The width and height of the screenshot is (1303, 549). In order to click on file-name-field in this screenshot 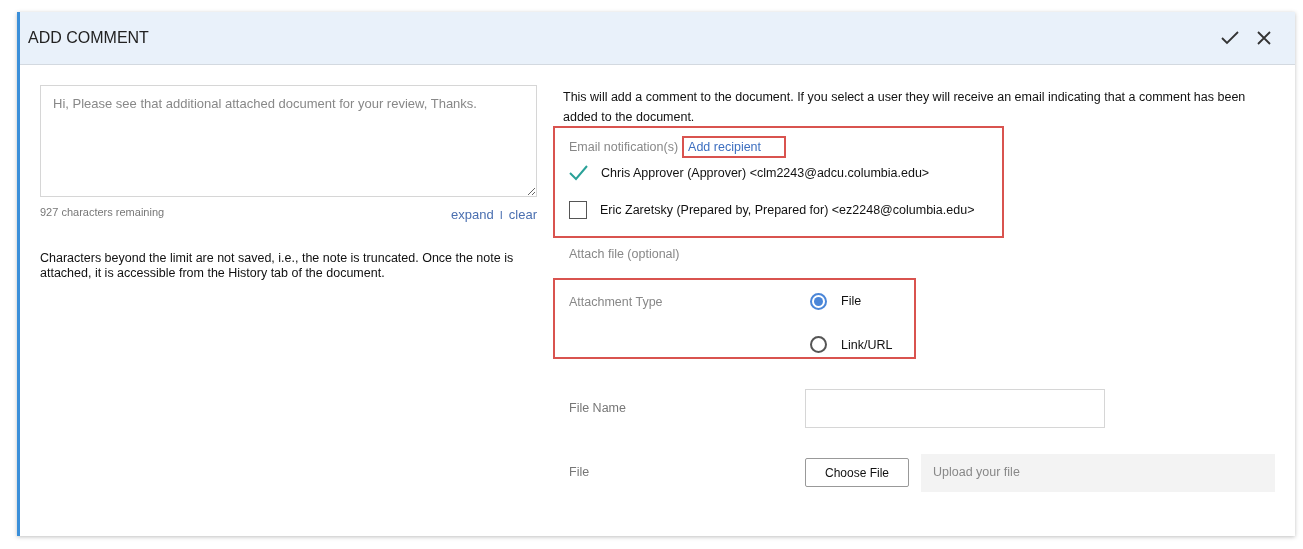, I will do `click(955, 408)`.